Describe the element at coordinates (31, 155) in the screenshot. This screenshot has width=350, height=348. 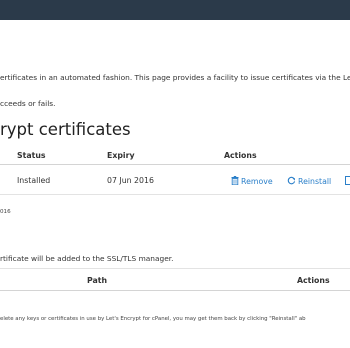
I see `column-header-status: Status` at that location.